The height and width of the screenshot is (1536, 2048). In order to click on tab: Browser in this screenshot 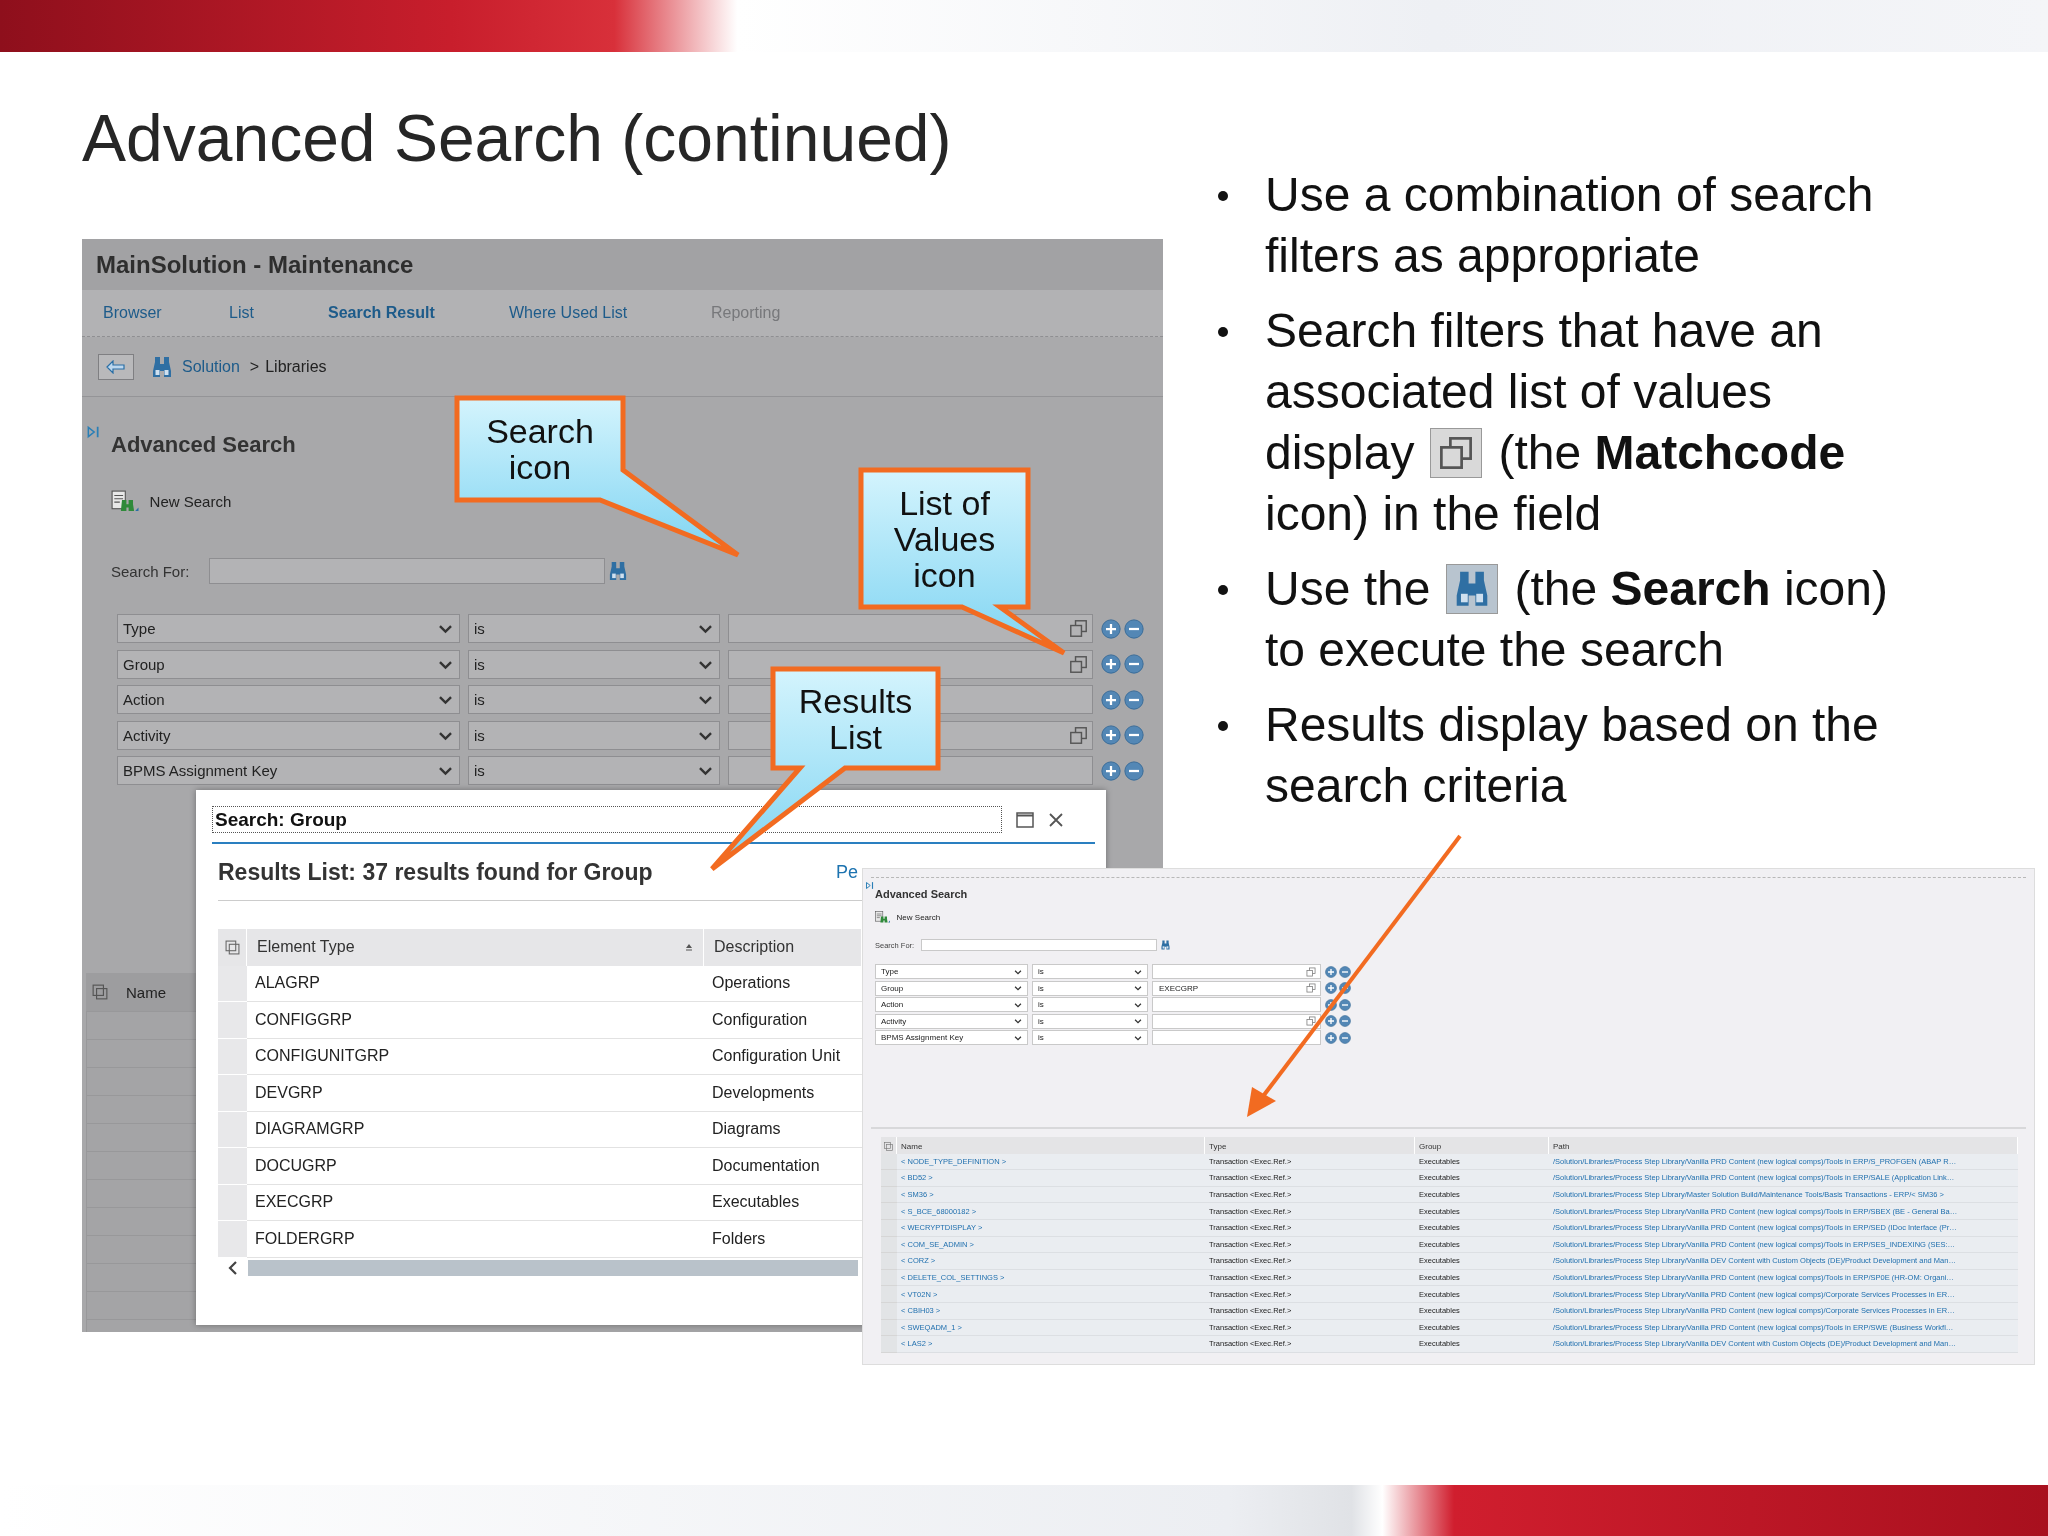, I will do `click(132, 313)`.